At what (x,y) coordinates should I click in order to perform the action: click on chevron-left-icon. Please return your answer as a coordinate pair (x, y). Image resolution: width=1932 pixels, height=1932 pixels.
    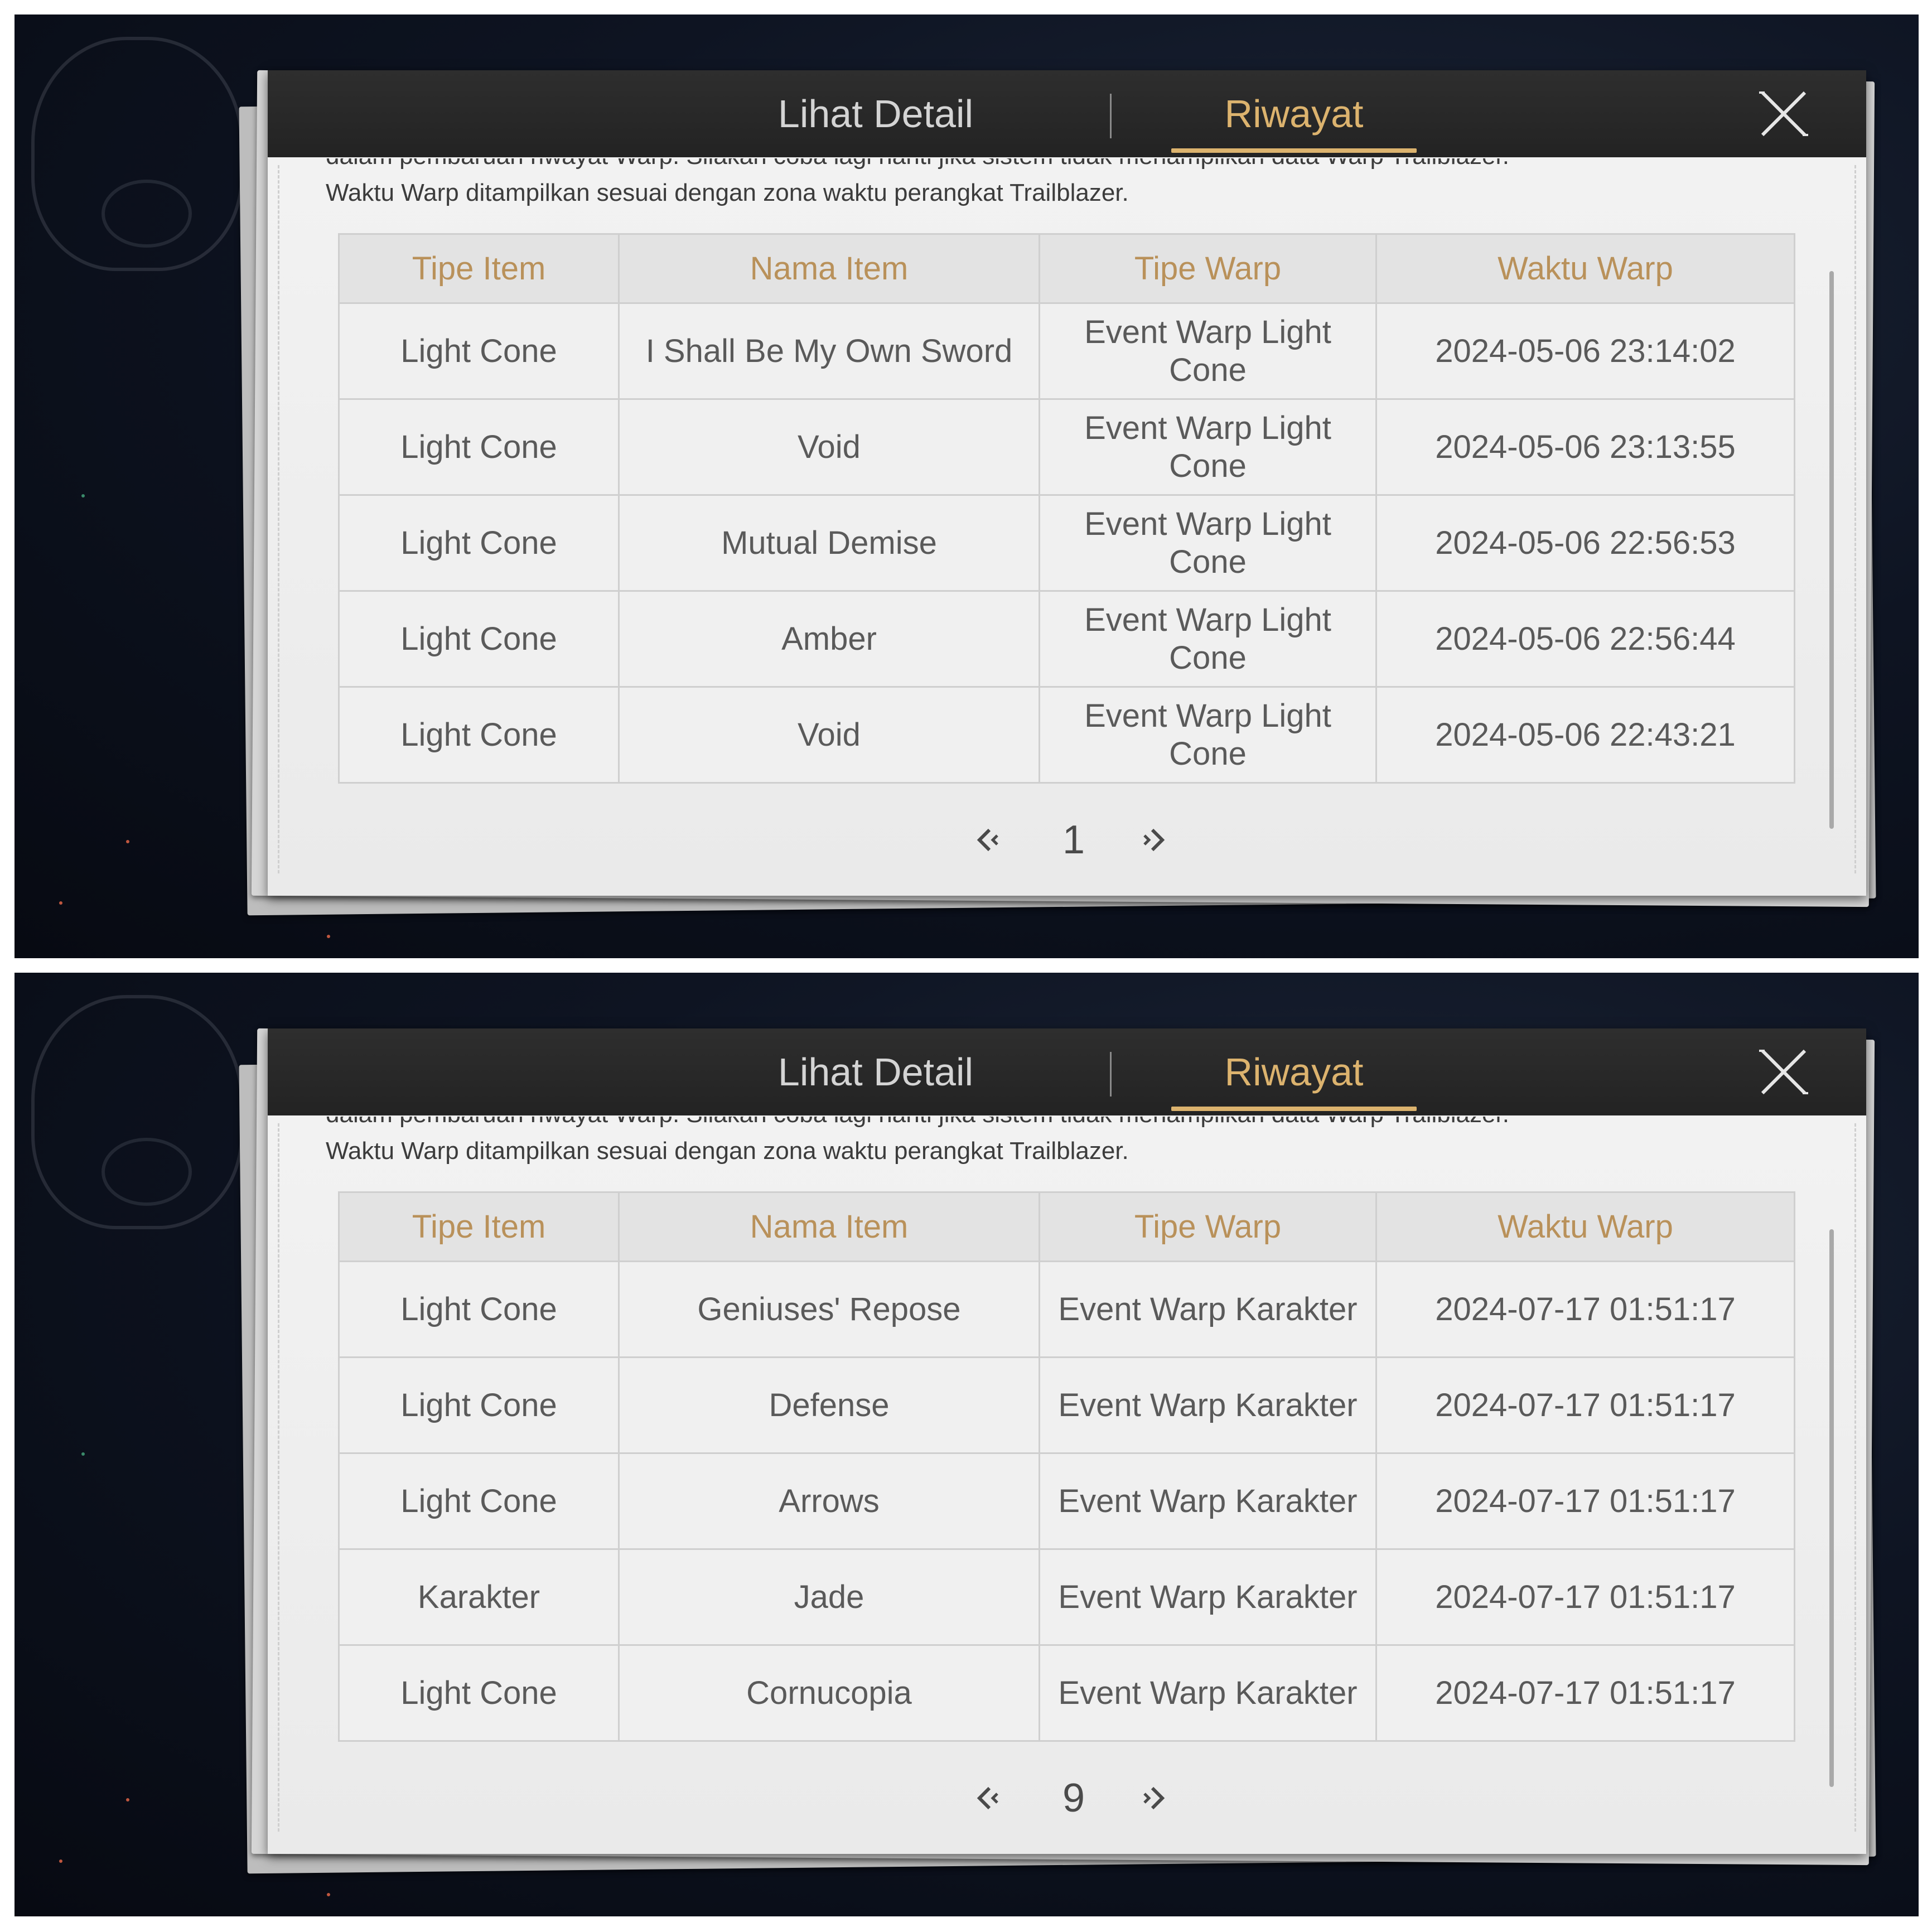
    Looking at the image, I should click on (987, 840).